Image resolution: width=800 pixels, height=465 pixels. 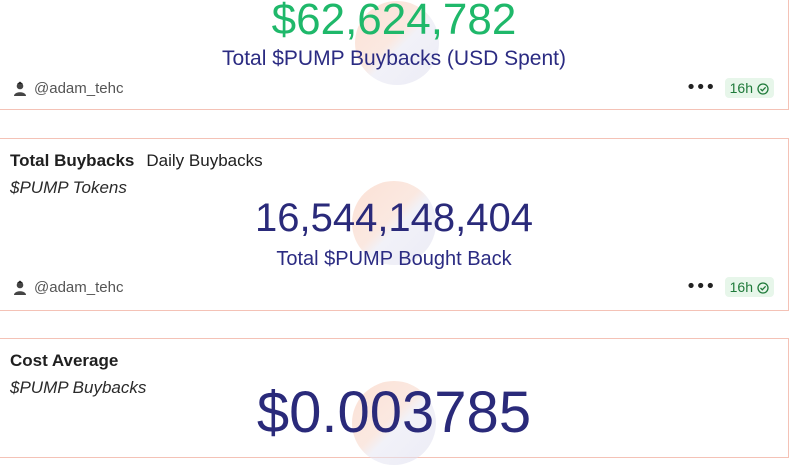 I want to click on tab-cost-average: Cost Average, so click(x=64, y=361).